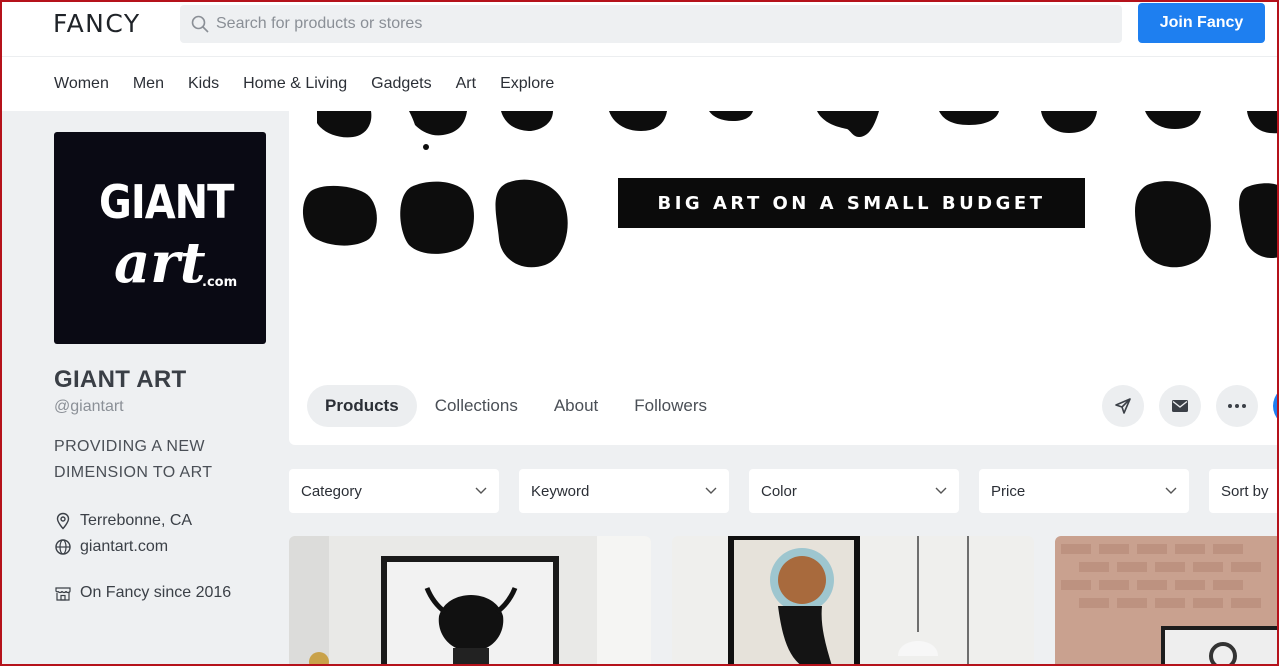 This screenshot has width=1279, height=666. I want to click on more-button, so click(1237, 406).